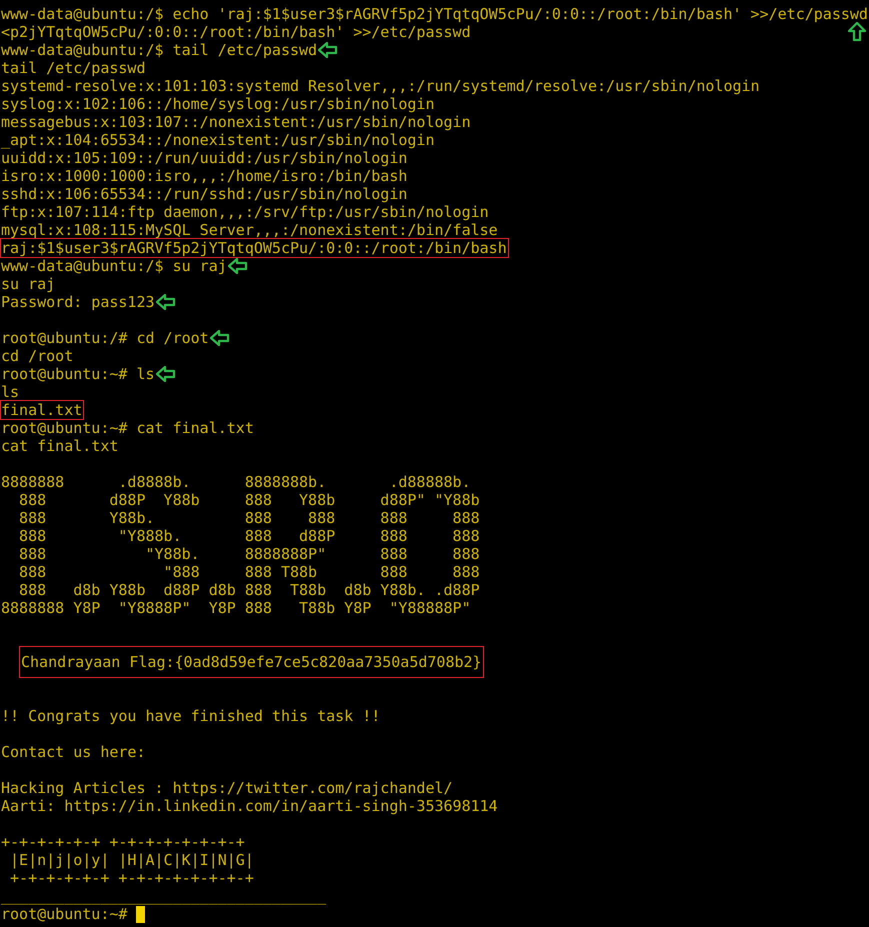 The image size is (869, 927). I want to click on terminal-line: ls, so click(10, 392).